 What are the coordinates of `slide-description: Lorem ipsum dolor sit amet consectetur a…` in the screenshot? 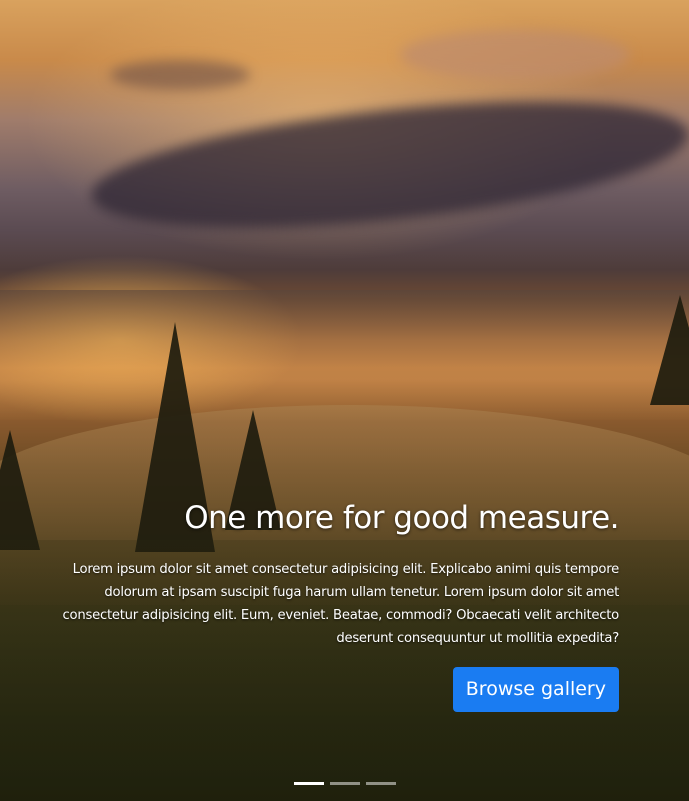 It's located at (341, 604).